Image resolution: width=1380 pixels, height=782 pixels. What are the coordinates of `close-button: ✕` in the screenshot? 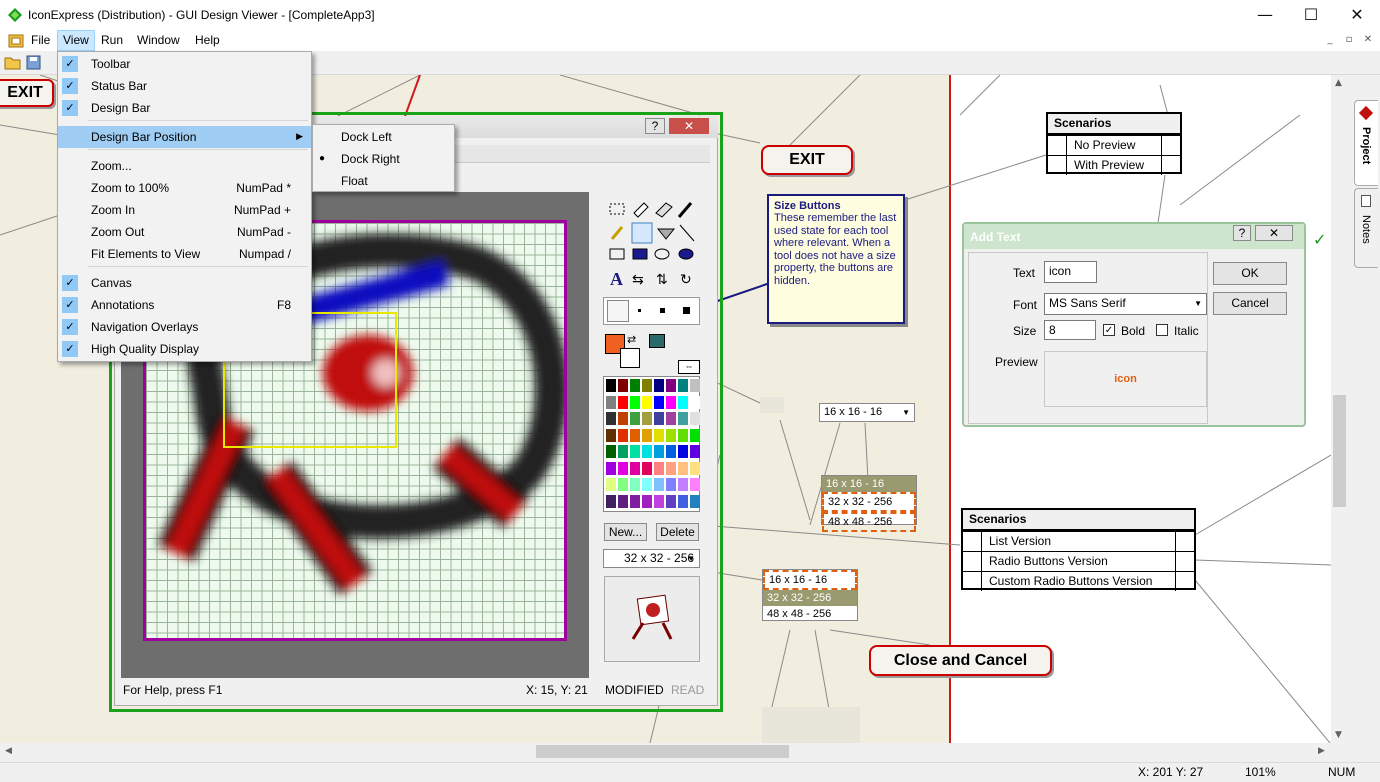 It's located at (1357, 15).